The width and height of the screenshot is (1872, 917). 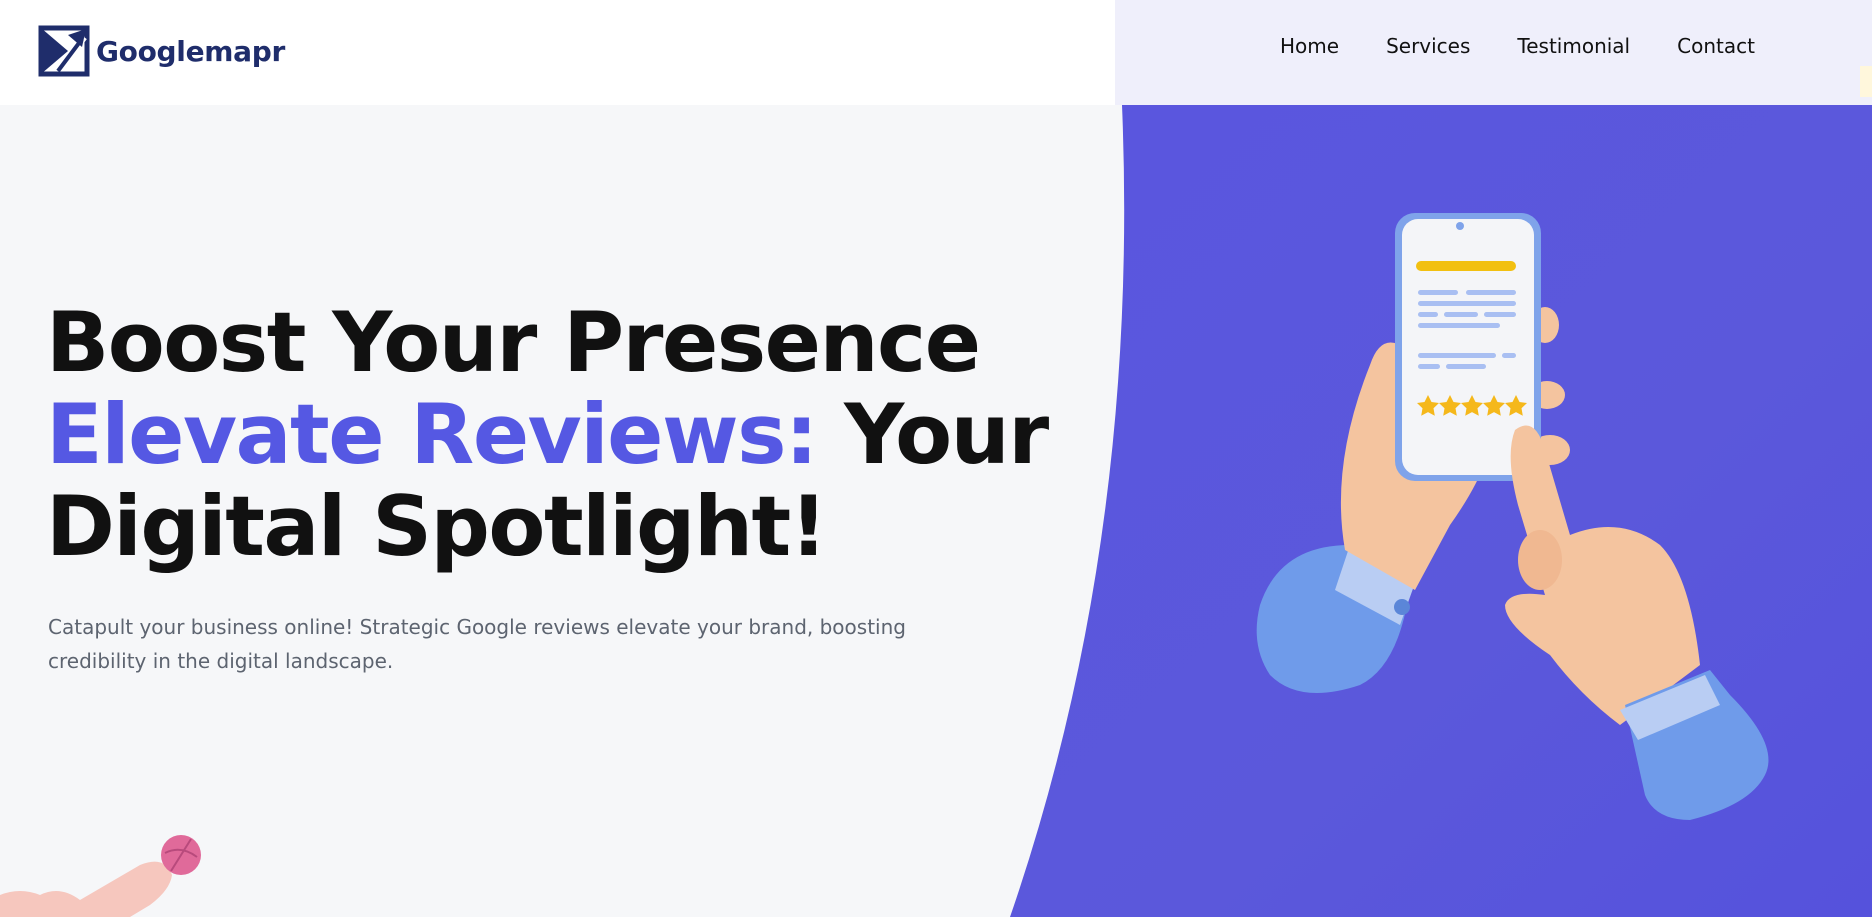 What do you see at coordinates (1716, 46) in the screenshot?
I see `nav-contact: Contact` at bounding box center [1716, 46].